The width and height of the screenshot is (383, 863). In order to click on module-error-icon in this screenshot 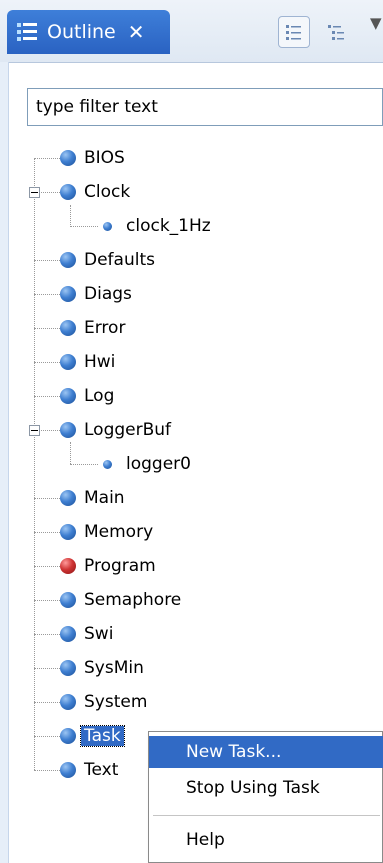, I will do `click(68, 566)`.